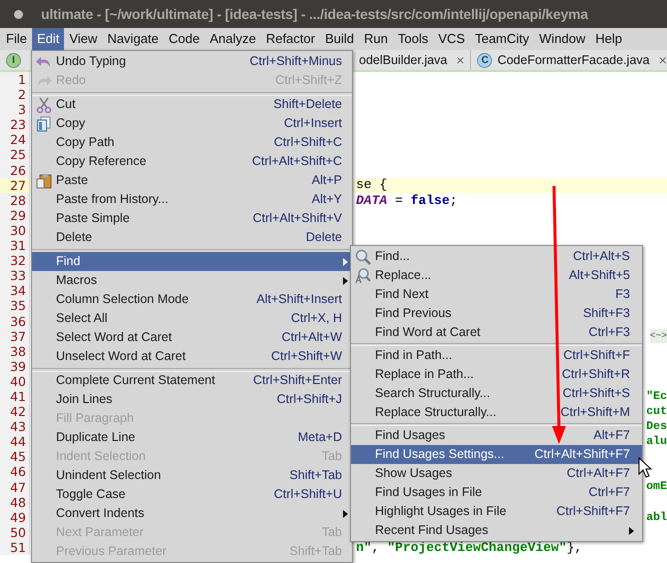 The height and width of the screenshot is (563, 667). What do you see at coordinates (598, 473) in the screenshot?
I see `shortcut-text: Ctrl+Alt+F7` at bounding box center [598, 473].